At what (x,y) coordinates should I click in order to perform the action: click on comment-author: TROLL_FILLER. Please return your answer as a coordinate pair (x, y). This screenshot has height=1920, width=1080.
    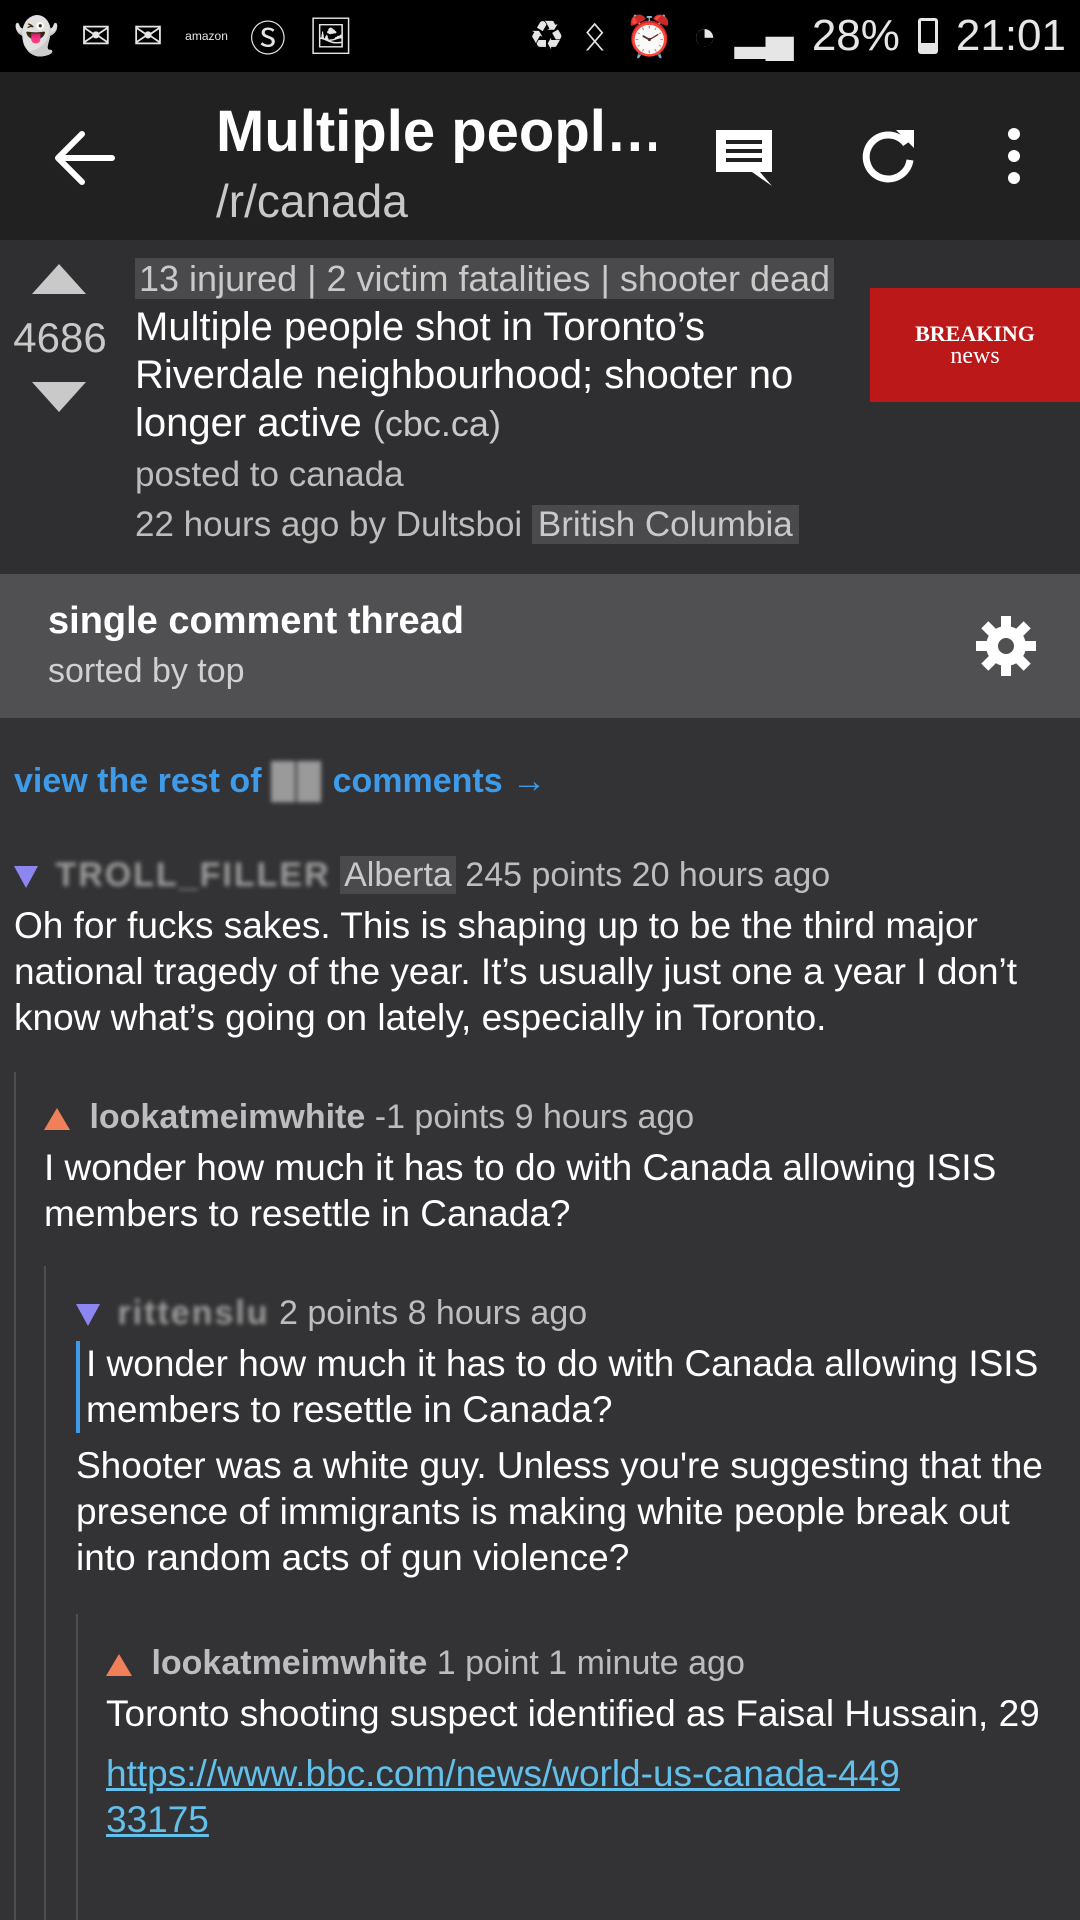
    Looking at the image, I should click on (192, 875).